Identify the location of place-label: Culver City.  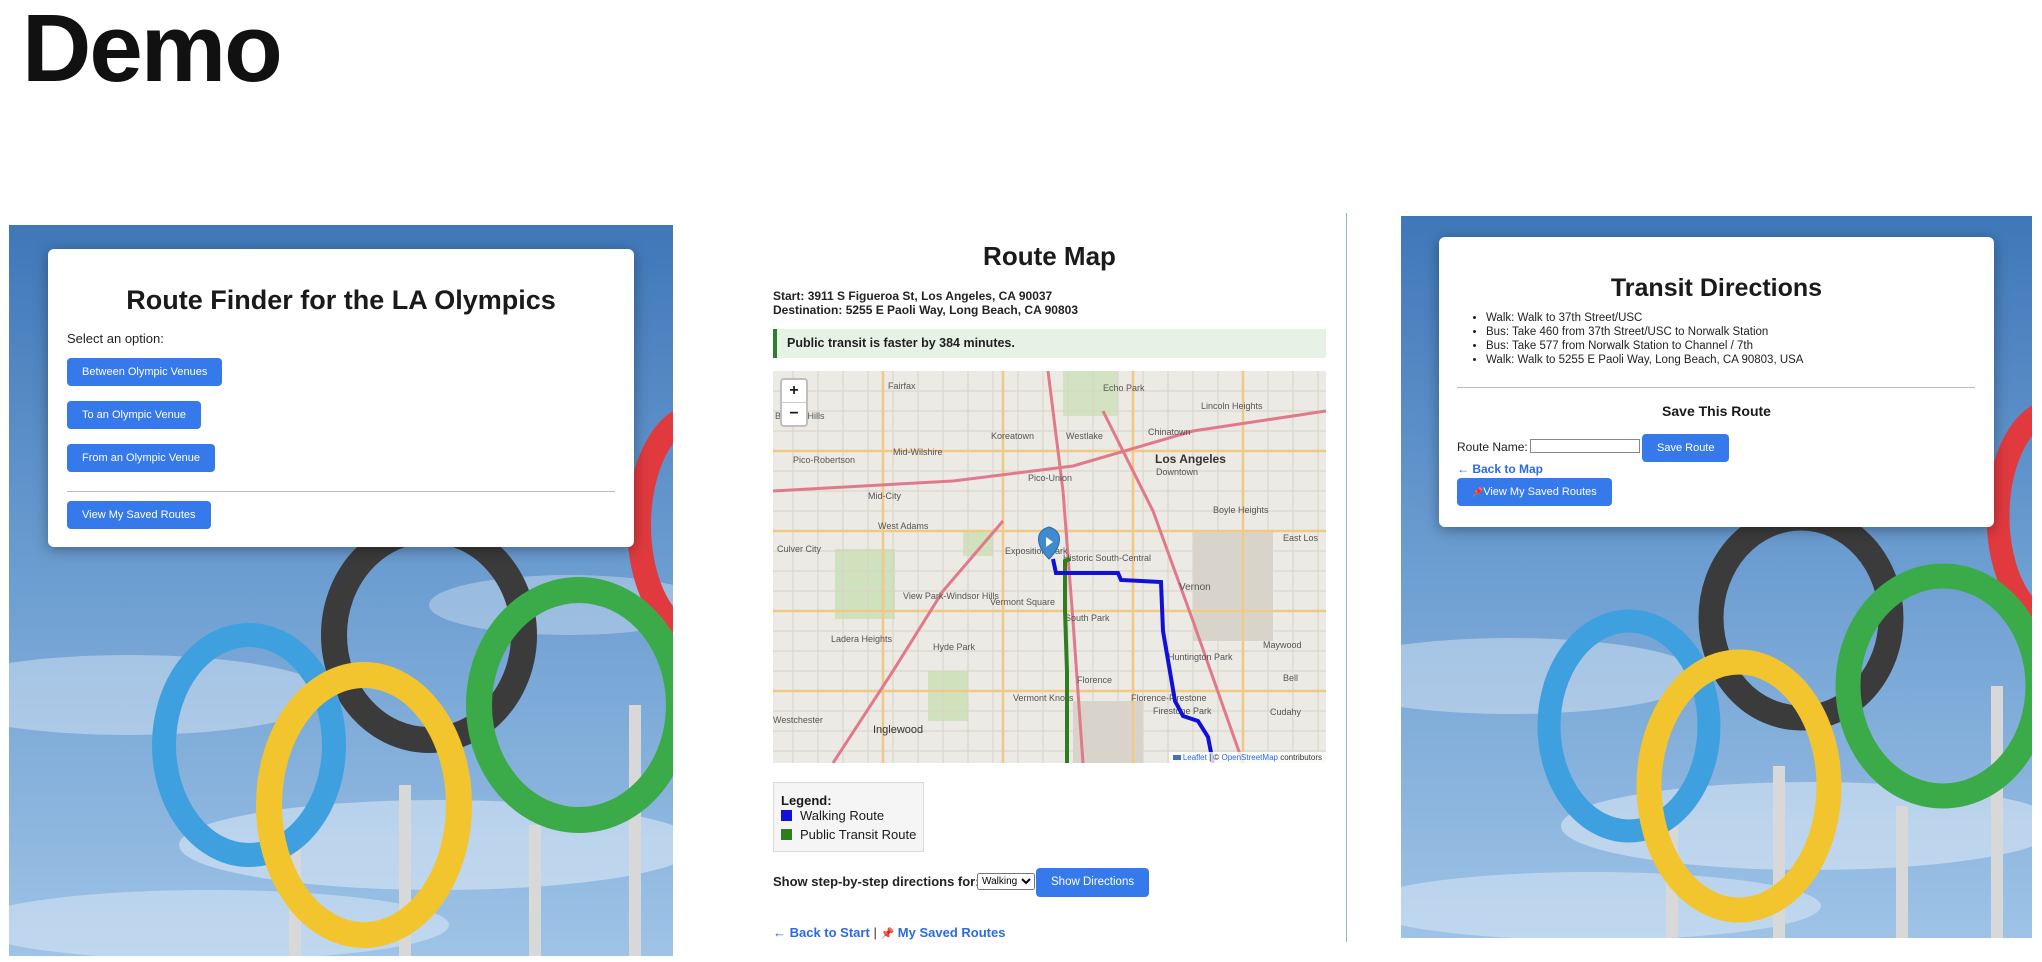
(799, 549).